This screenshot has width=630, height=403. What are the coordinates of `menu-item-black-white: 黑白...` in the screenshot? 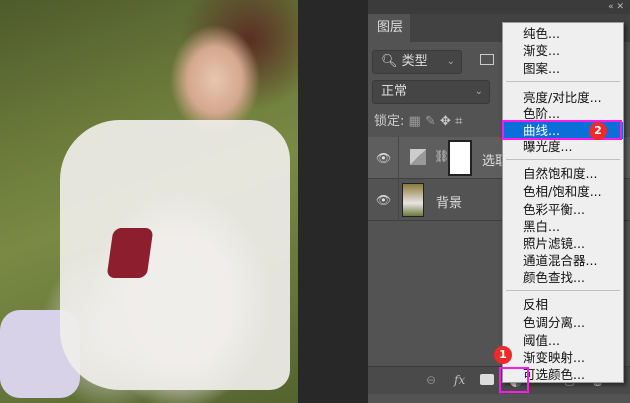 It's located at (563, 226).